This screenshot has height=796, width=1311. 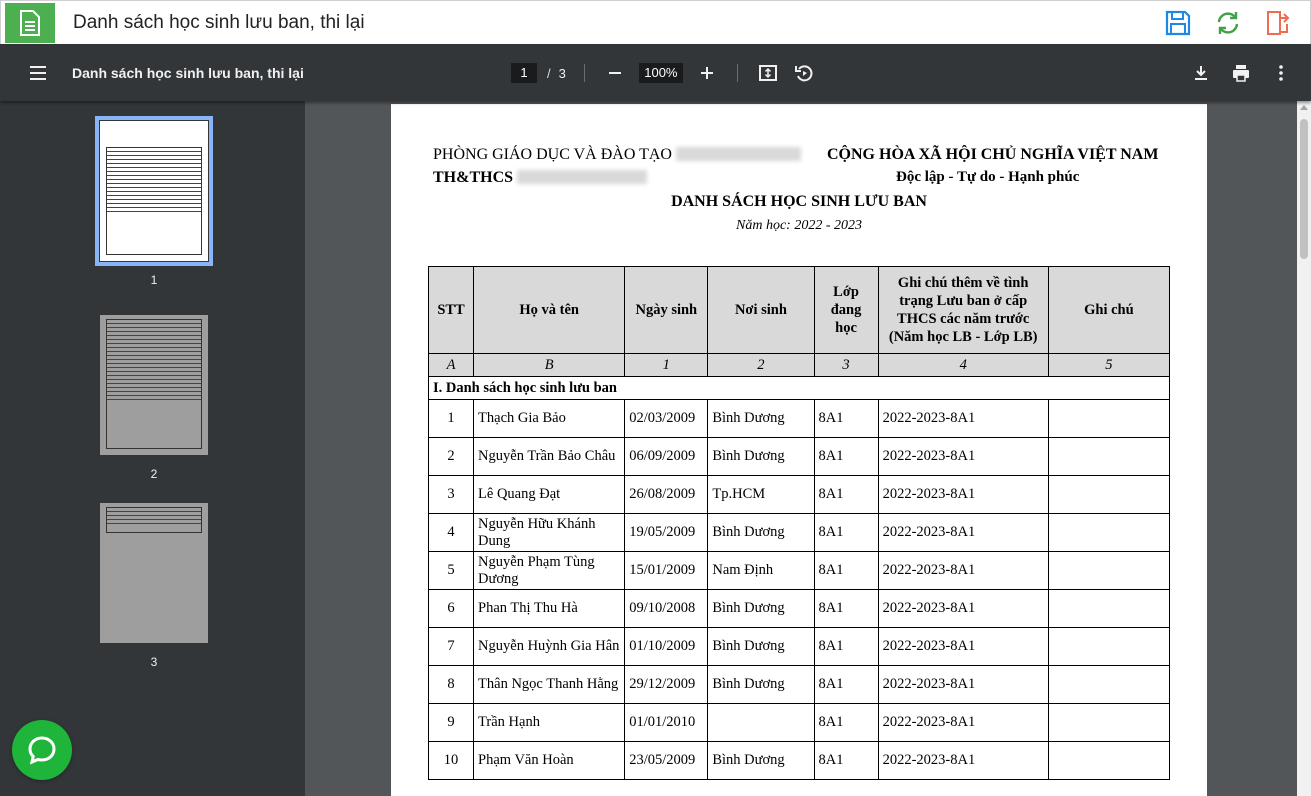 What do you see at coordinates (1278, 23) in the screenshot?
I see `exit-icon` at bounding box center [1278, 23].